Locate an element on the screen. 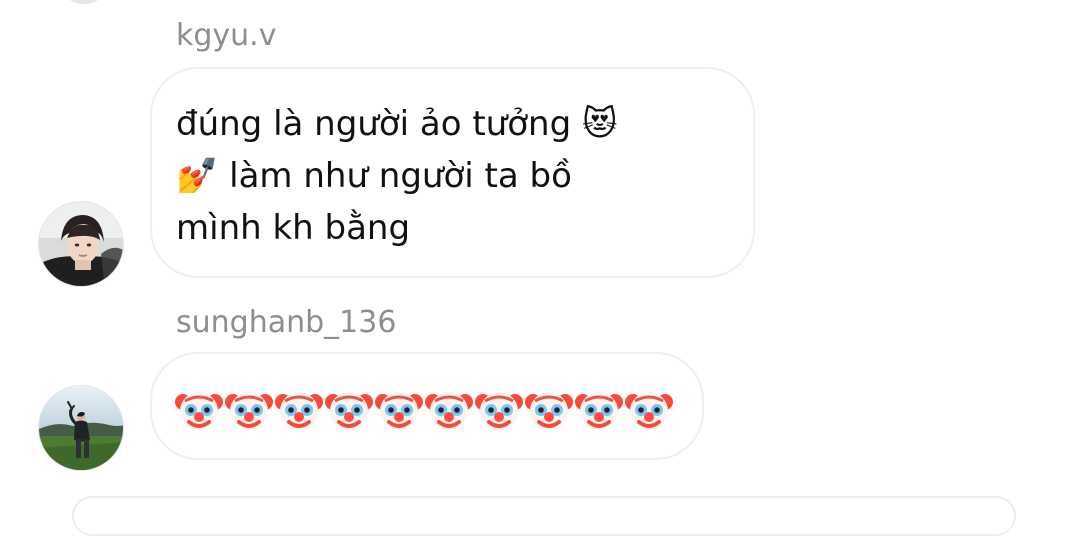 This screenshot has height=536, width=1080. message-line: mình kh bằng is located at coordinates (293, 228).